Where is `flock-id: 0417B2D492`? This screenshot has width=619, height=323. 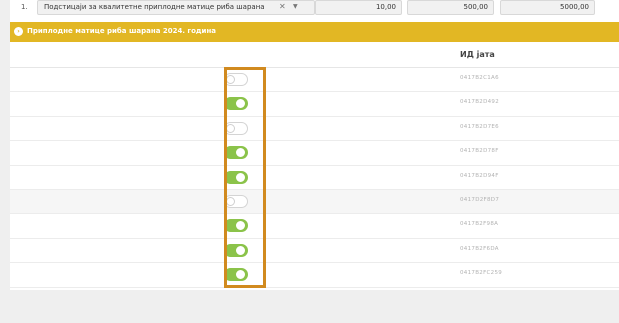 flock-id: 0417B2D492 is located at coordinates (480, 102).